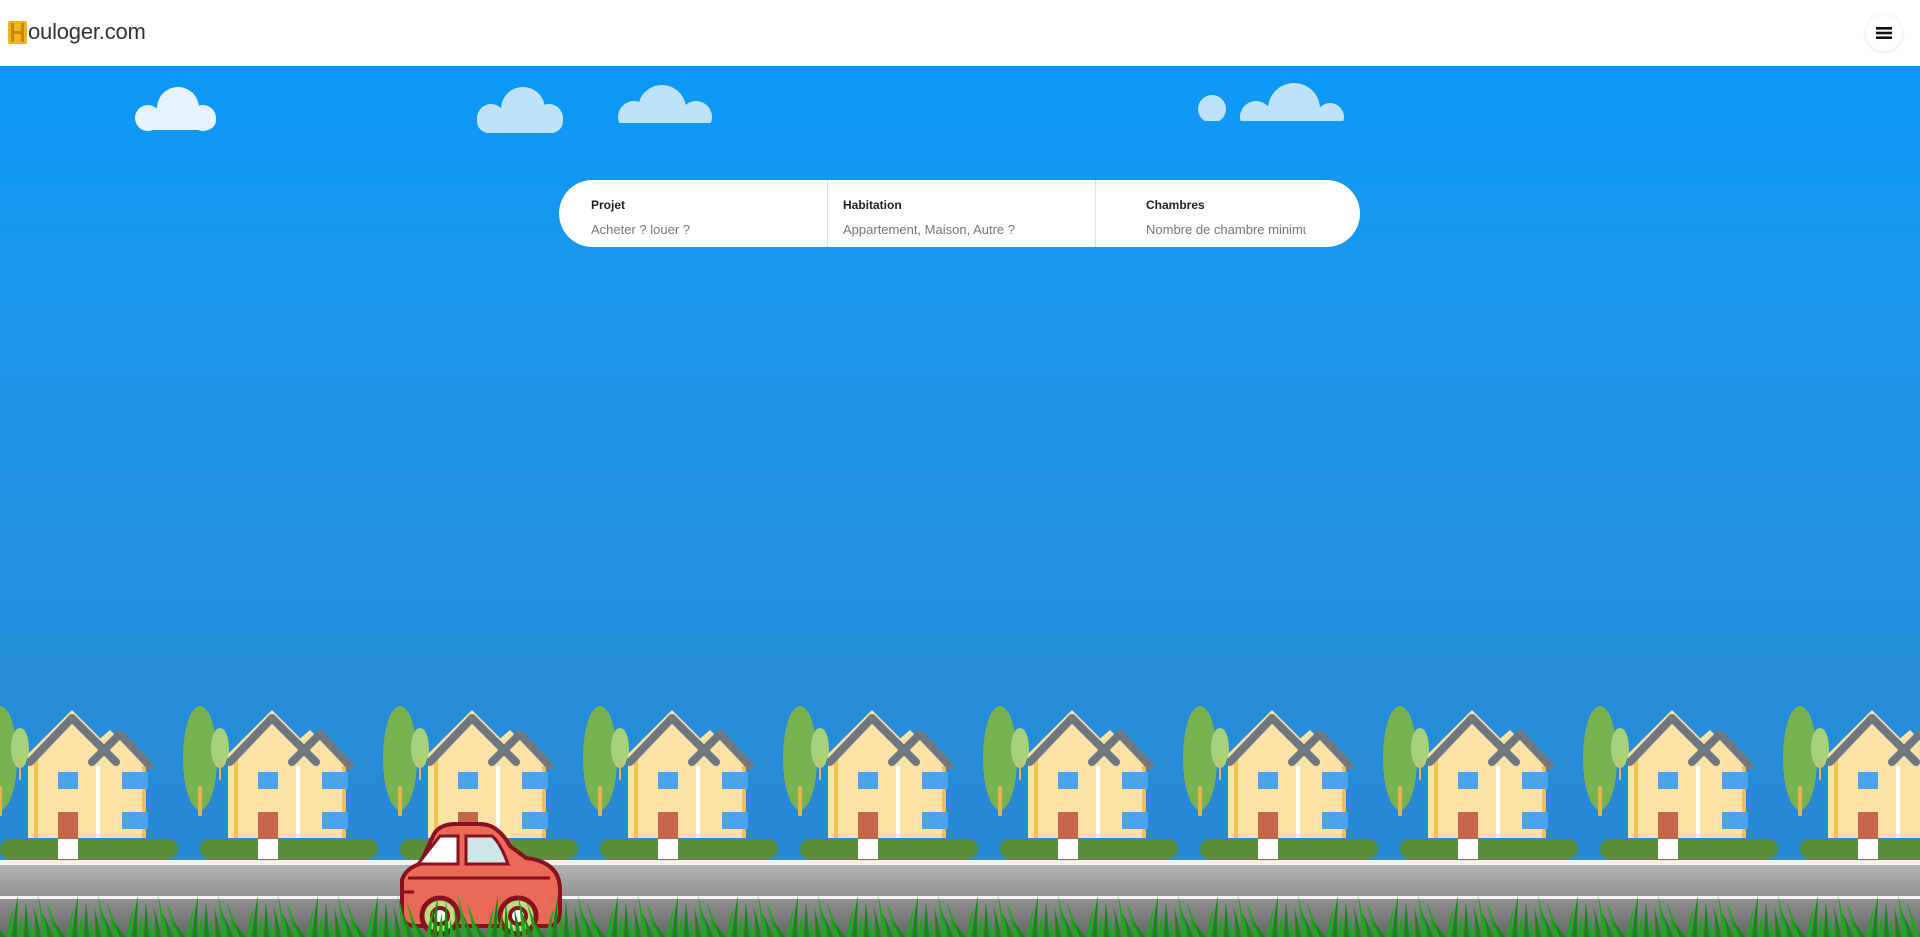  I want to click on site-logo: ouloger.com, so click(77, 32).